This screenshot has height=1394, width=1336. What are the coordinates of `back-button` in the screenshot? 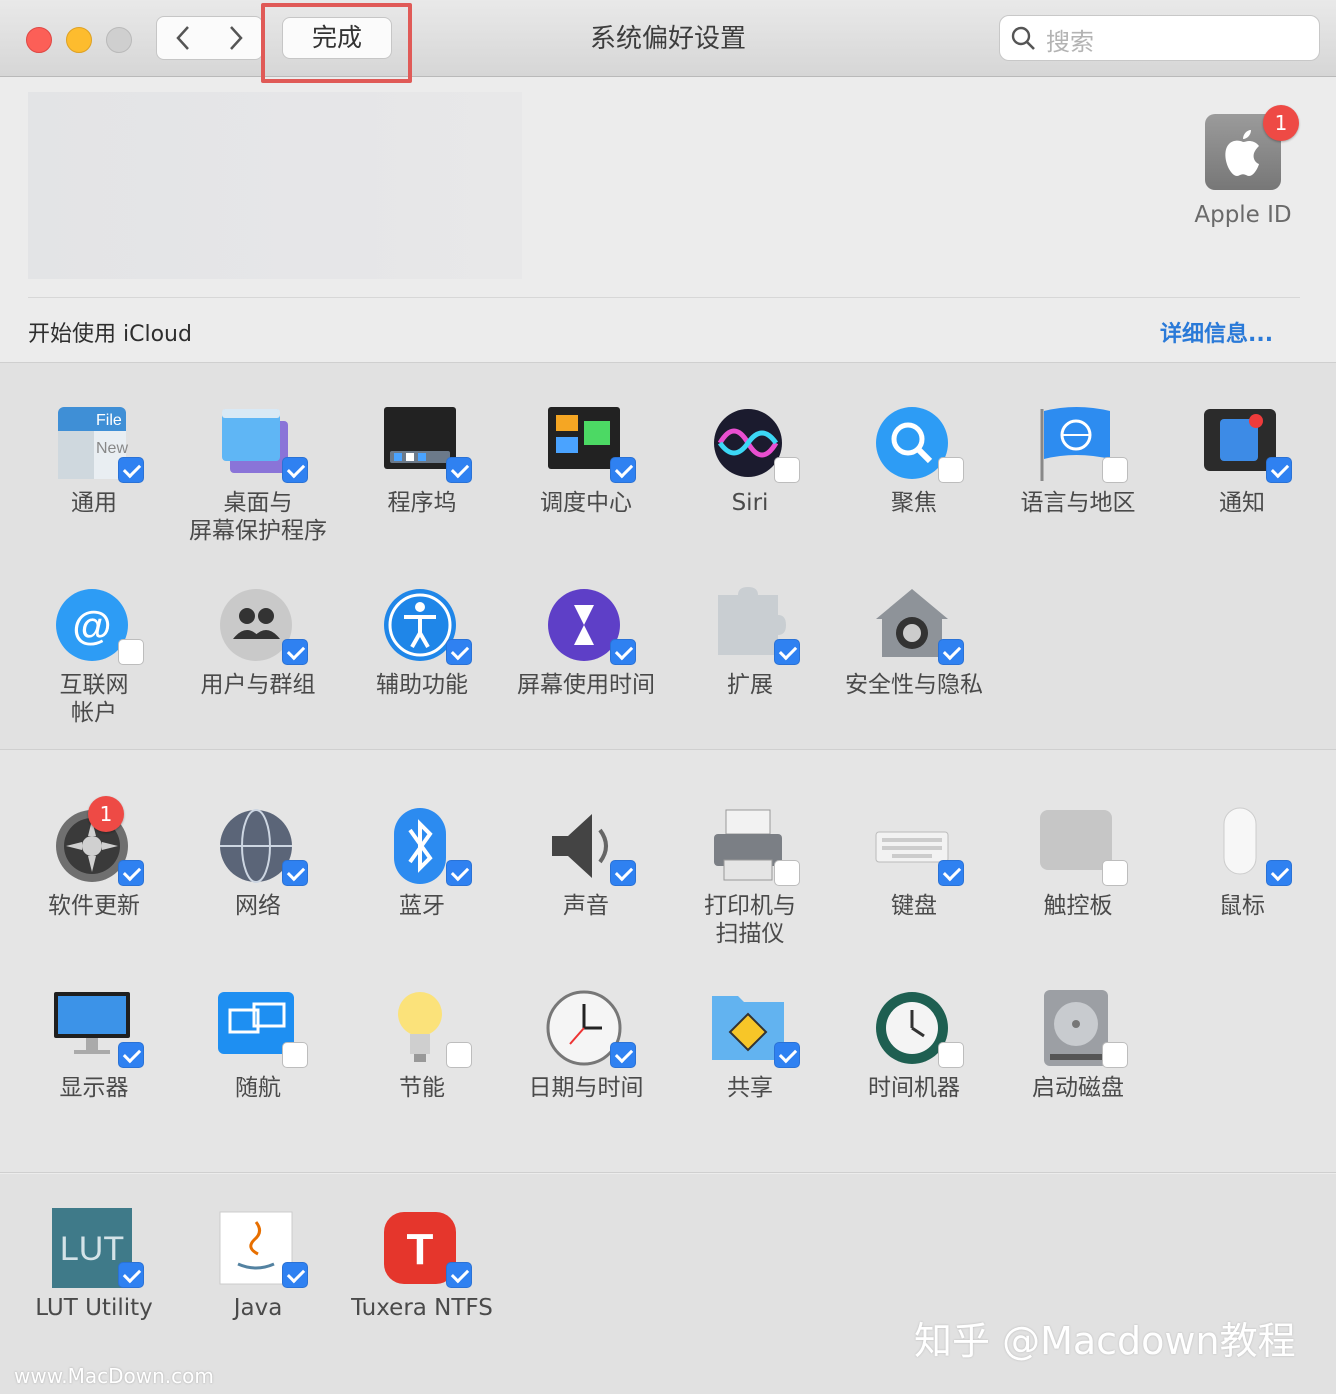 It's located at (183, 38).